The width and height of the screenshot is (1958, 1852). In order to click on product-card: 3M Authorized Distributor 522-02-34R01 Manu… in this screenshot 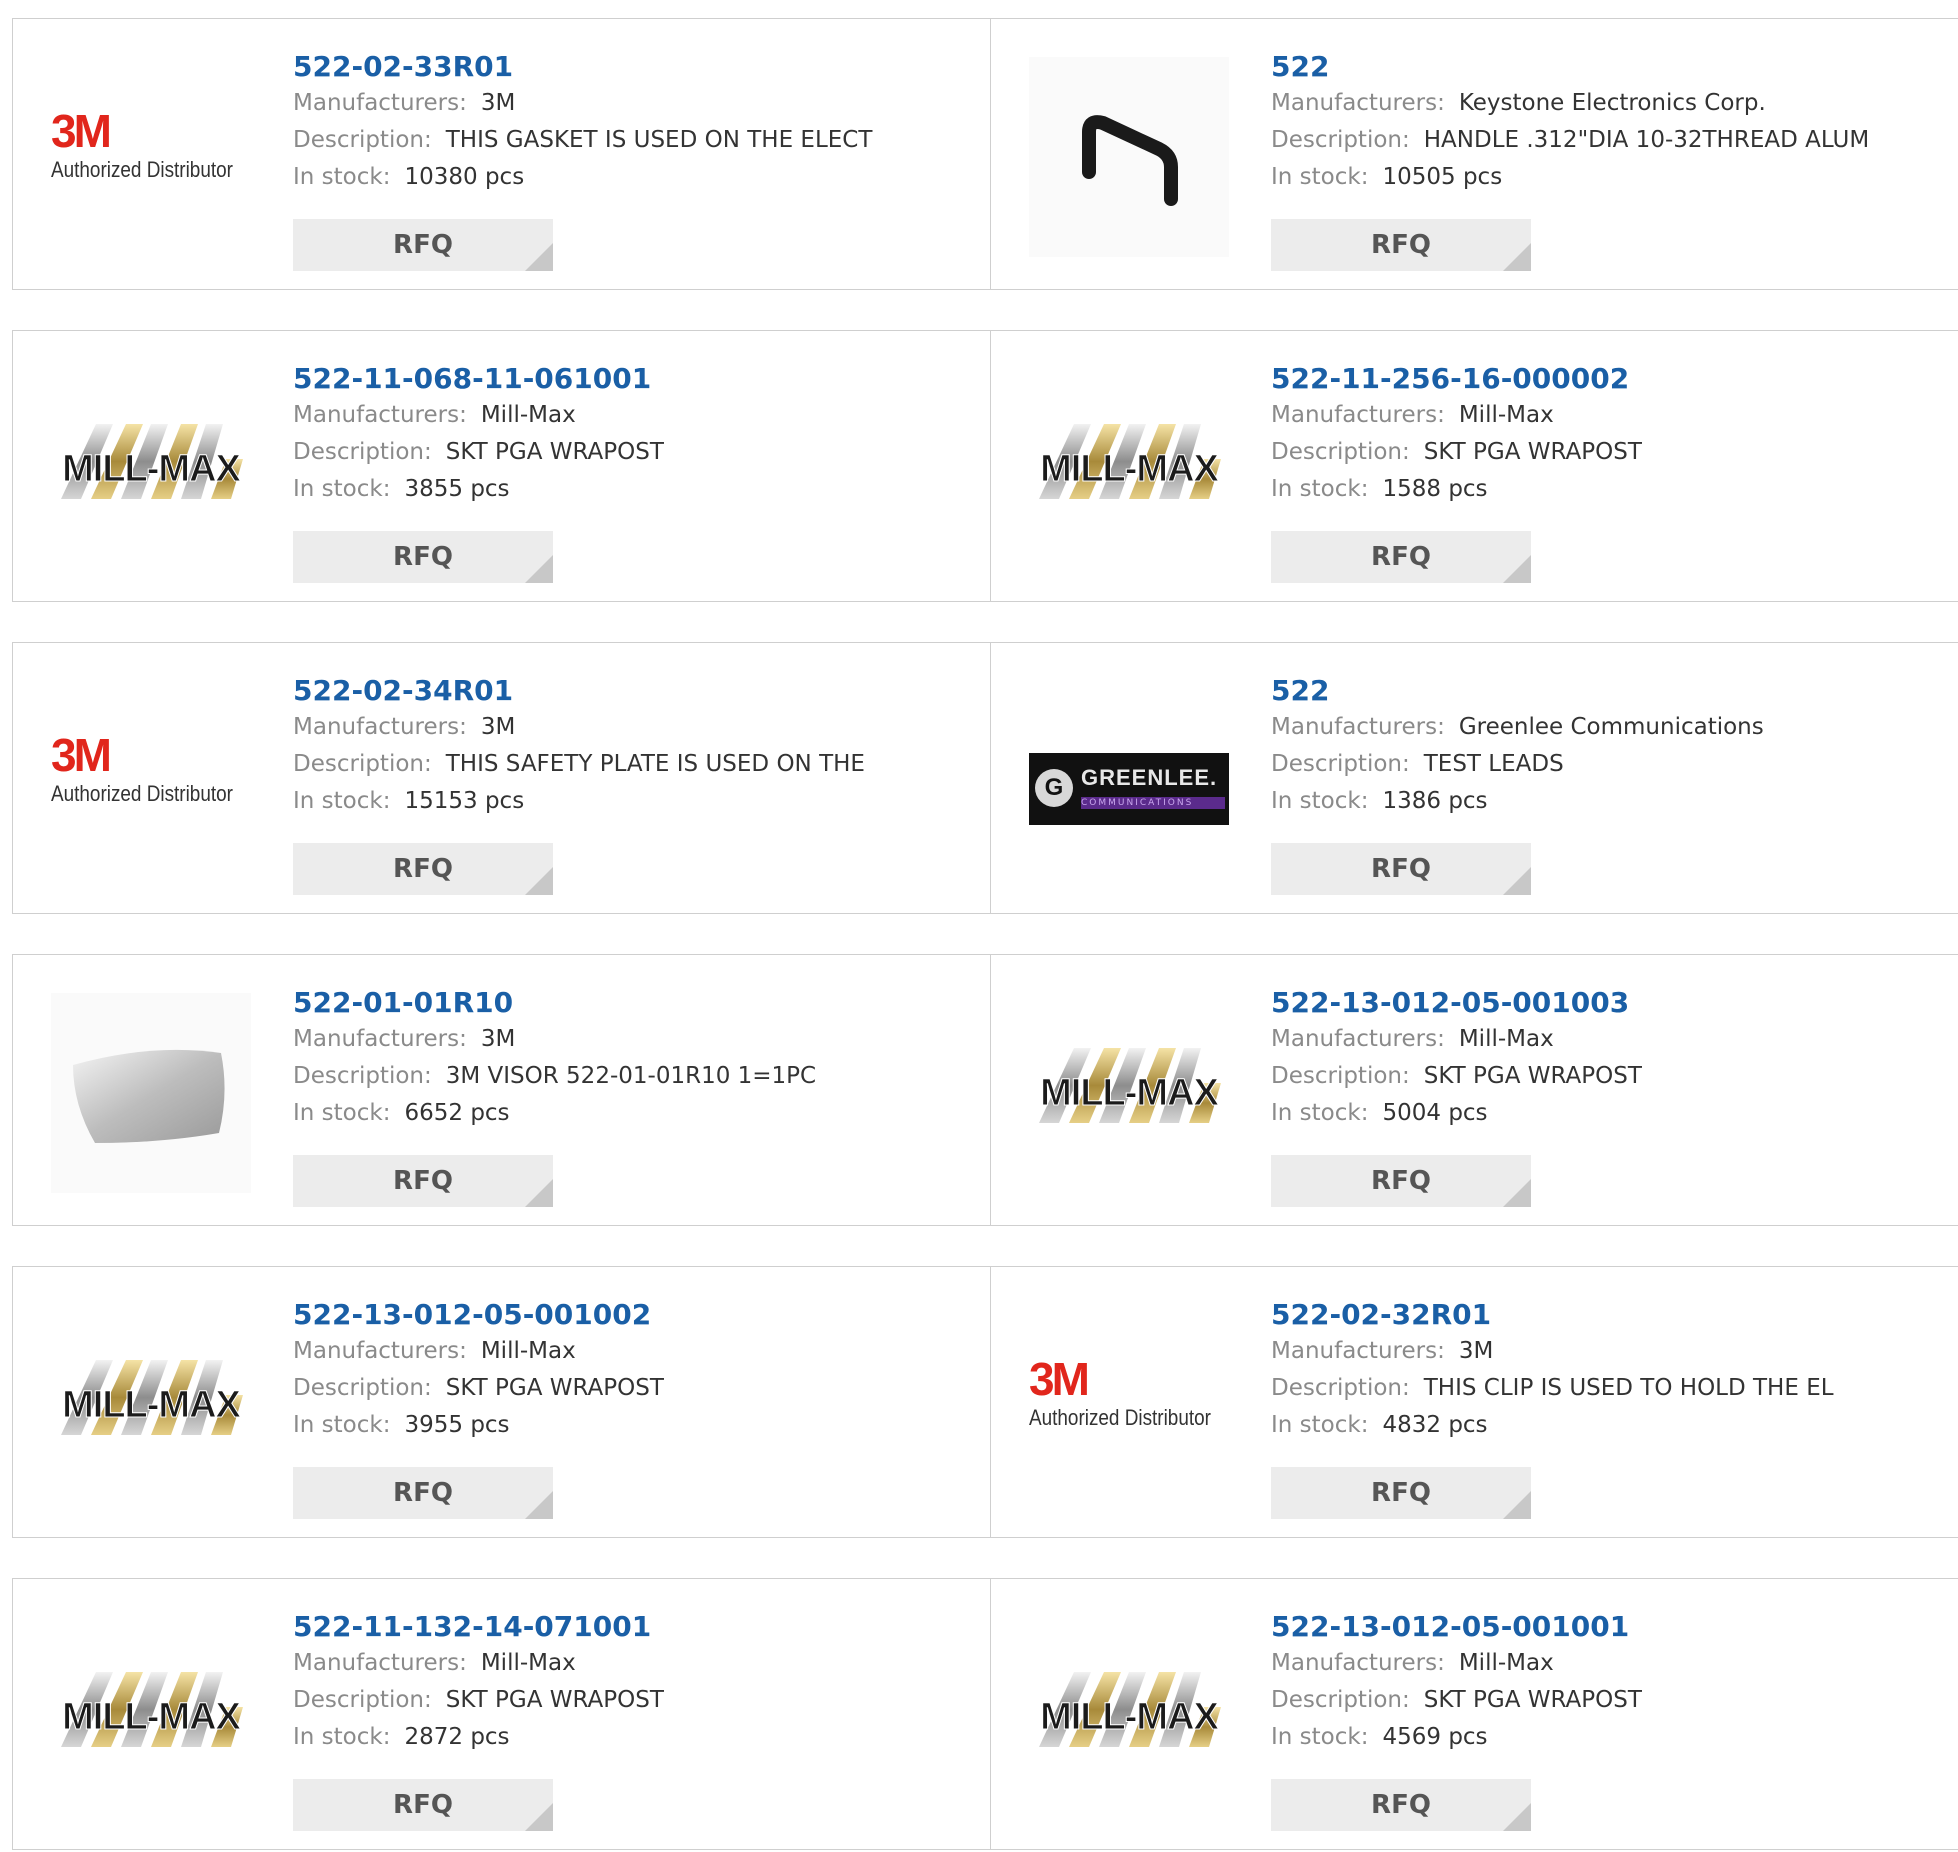, I will do `click(501, 778)`.